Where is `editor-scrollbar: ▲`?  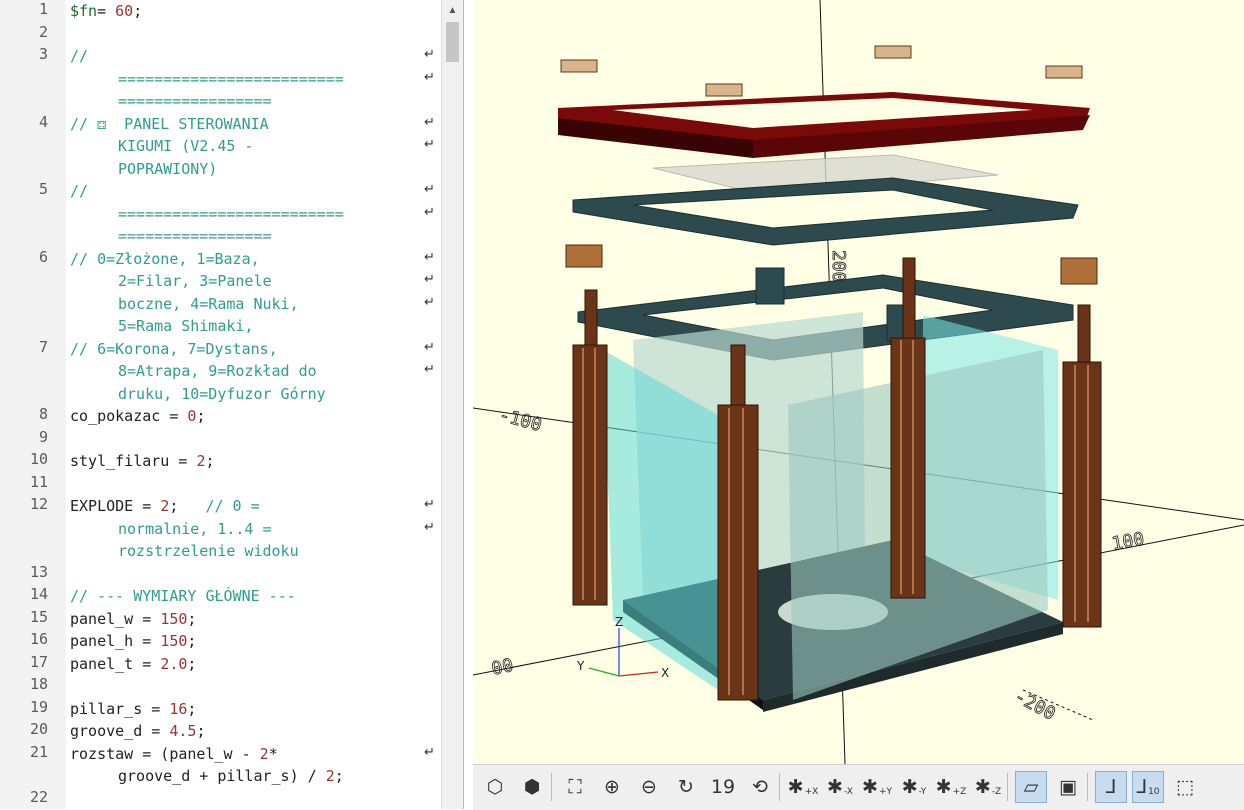
editor-scrollbar: ▲ is located at coordinates (452, 404).